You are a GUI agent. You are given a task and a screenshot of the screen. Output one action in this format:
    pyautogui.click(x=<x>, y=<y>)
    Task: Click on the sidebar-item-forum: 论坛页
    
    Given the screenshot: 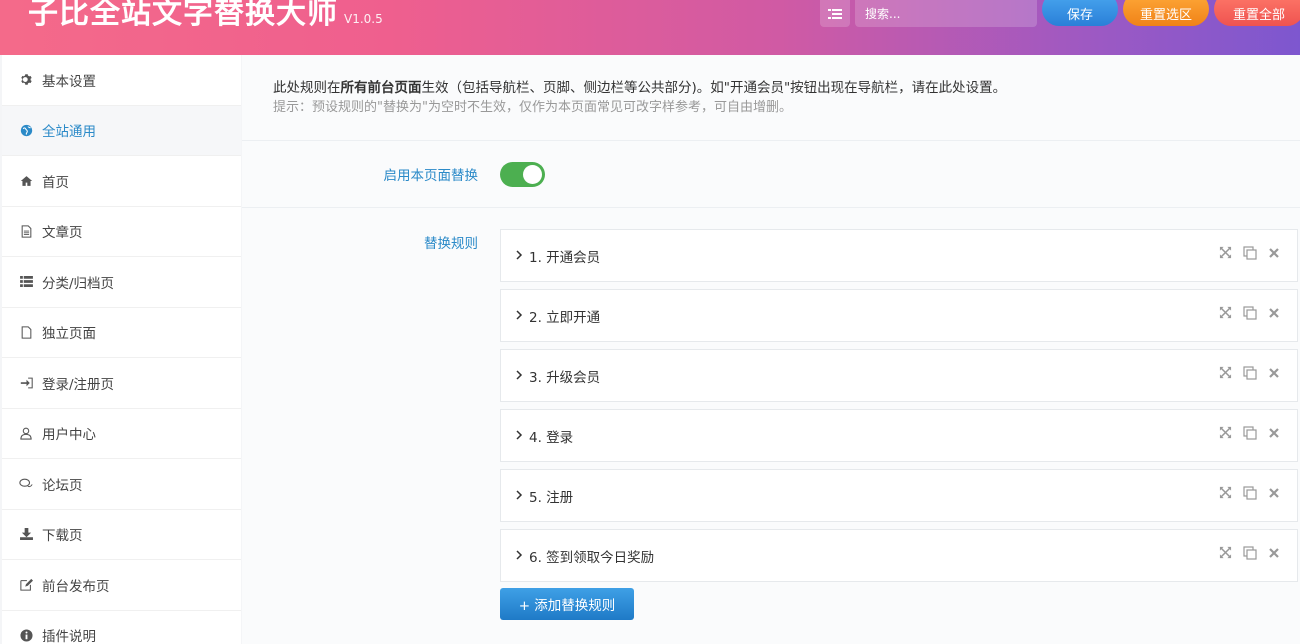 What is the action you would take?
    pyautogui.click(x=121, y=484)
    